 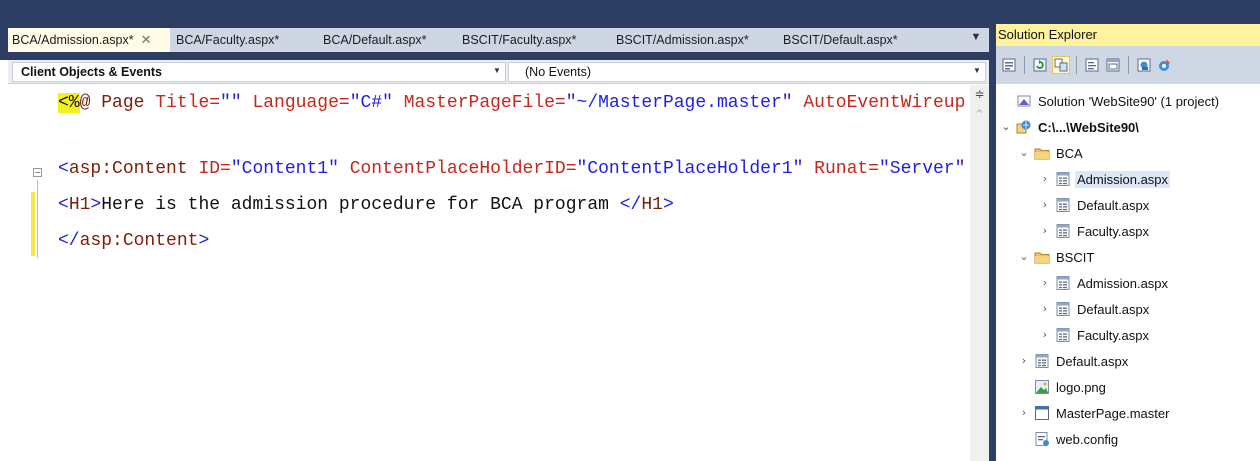 What do you see at coordinates (1009, 65) in the screenshot?
I see `properties-icon` at bounding box center [1009, 65].